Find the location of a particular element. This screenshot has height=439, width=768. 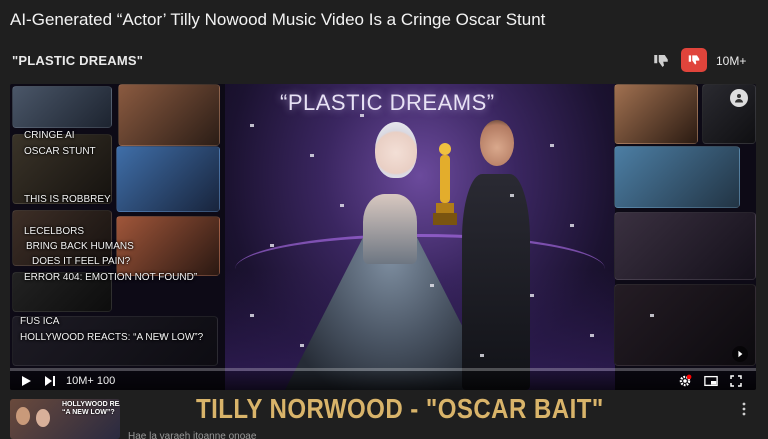

recommended-video-title: TILLY NORWOOD - "OSCAR BAIT" is located at coordinates (400, 409).